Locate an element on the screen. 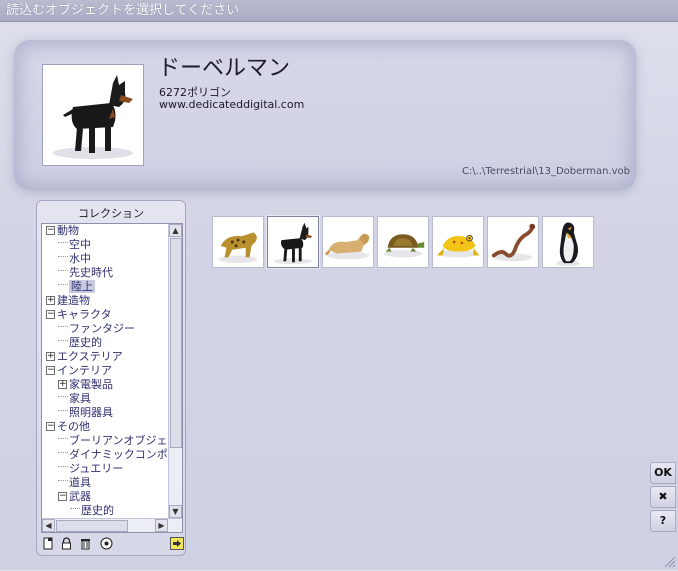  tree-item-label: 水中 is located at coordinates (80, 258).